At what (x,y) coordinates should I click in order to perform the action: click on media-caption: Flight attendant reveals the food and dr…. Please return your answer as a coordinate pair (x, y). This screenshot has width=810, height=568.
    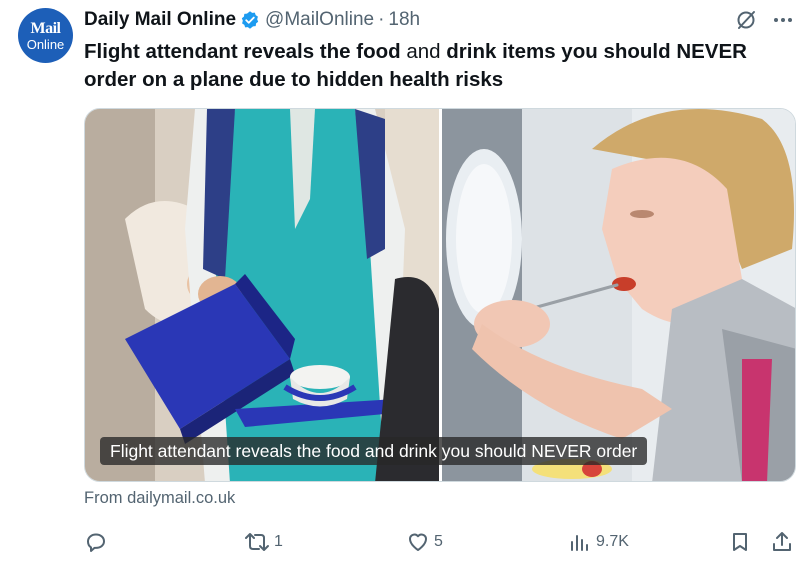
    Looking at the image, I should click on (374, 451).